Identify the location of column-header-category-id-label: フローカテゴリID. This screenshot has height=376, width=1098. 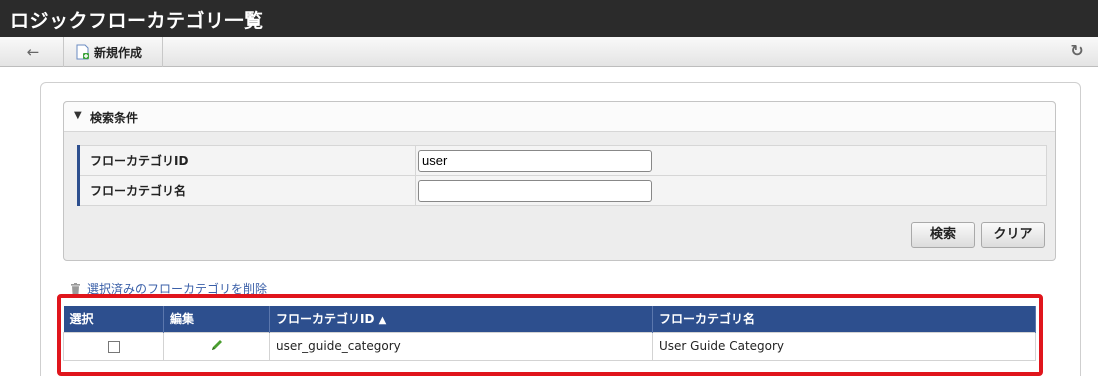
(325, 319).